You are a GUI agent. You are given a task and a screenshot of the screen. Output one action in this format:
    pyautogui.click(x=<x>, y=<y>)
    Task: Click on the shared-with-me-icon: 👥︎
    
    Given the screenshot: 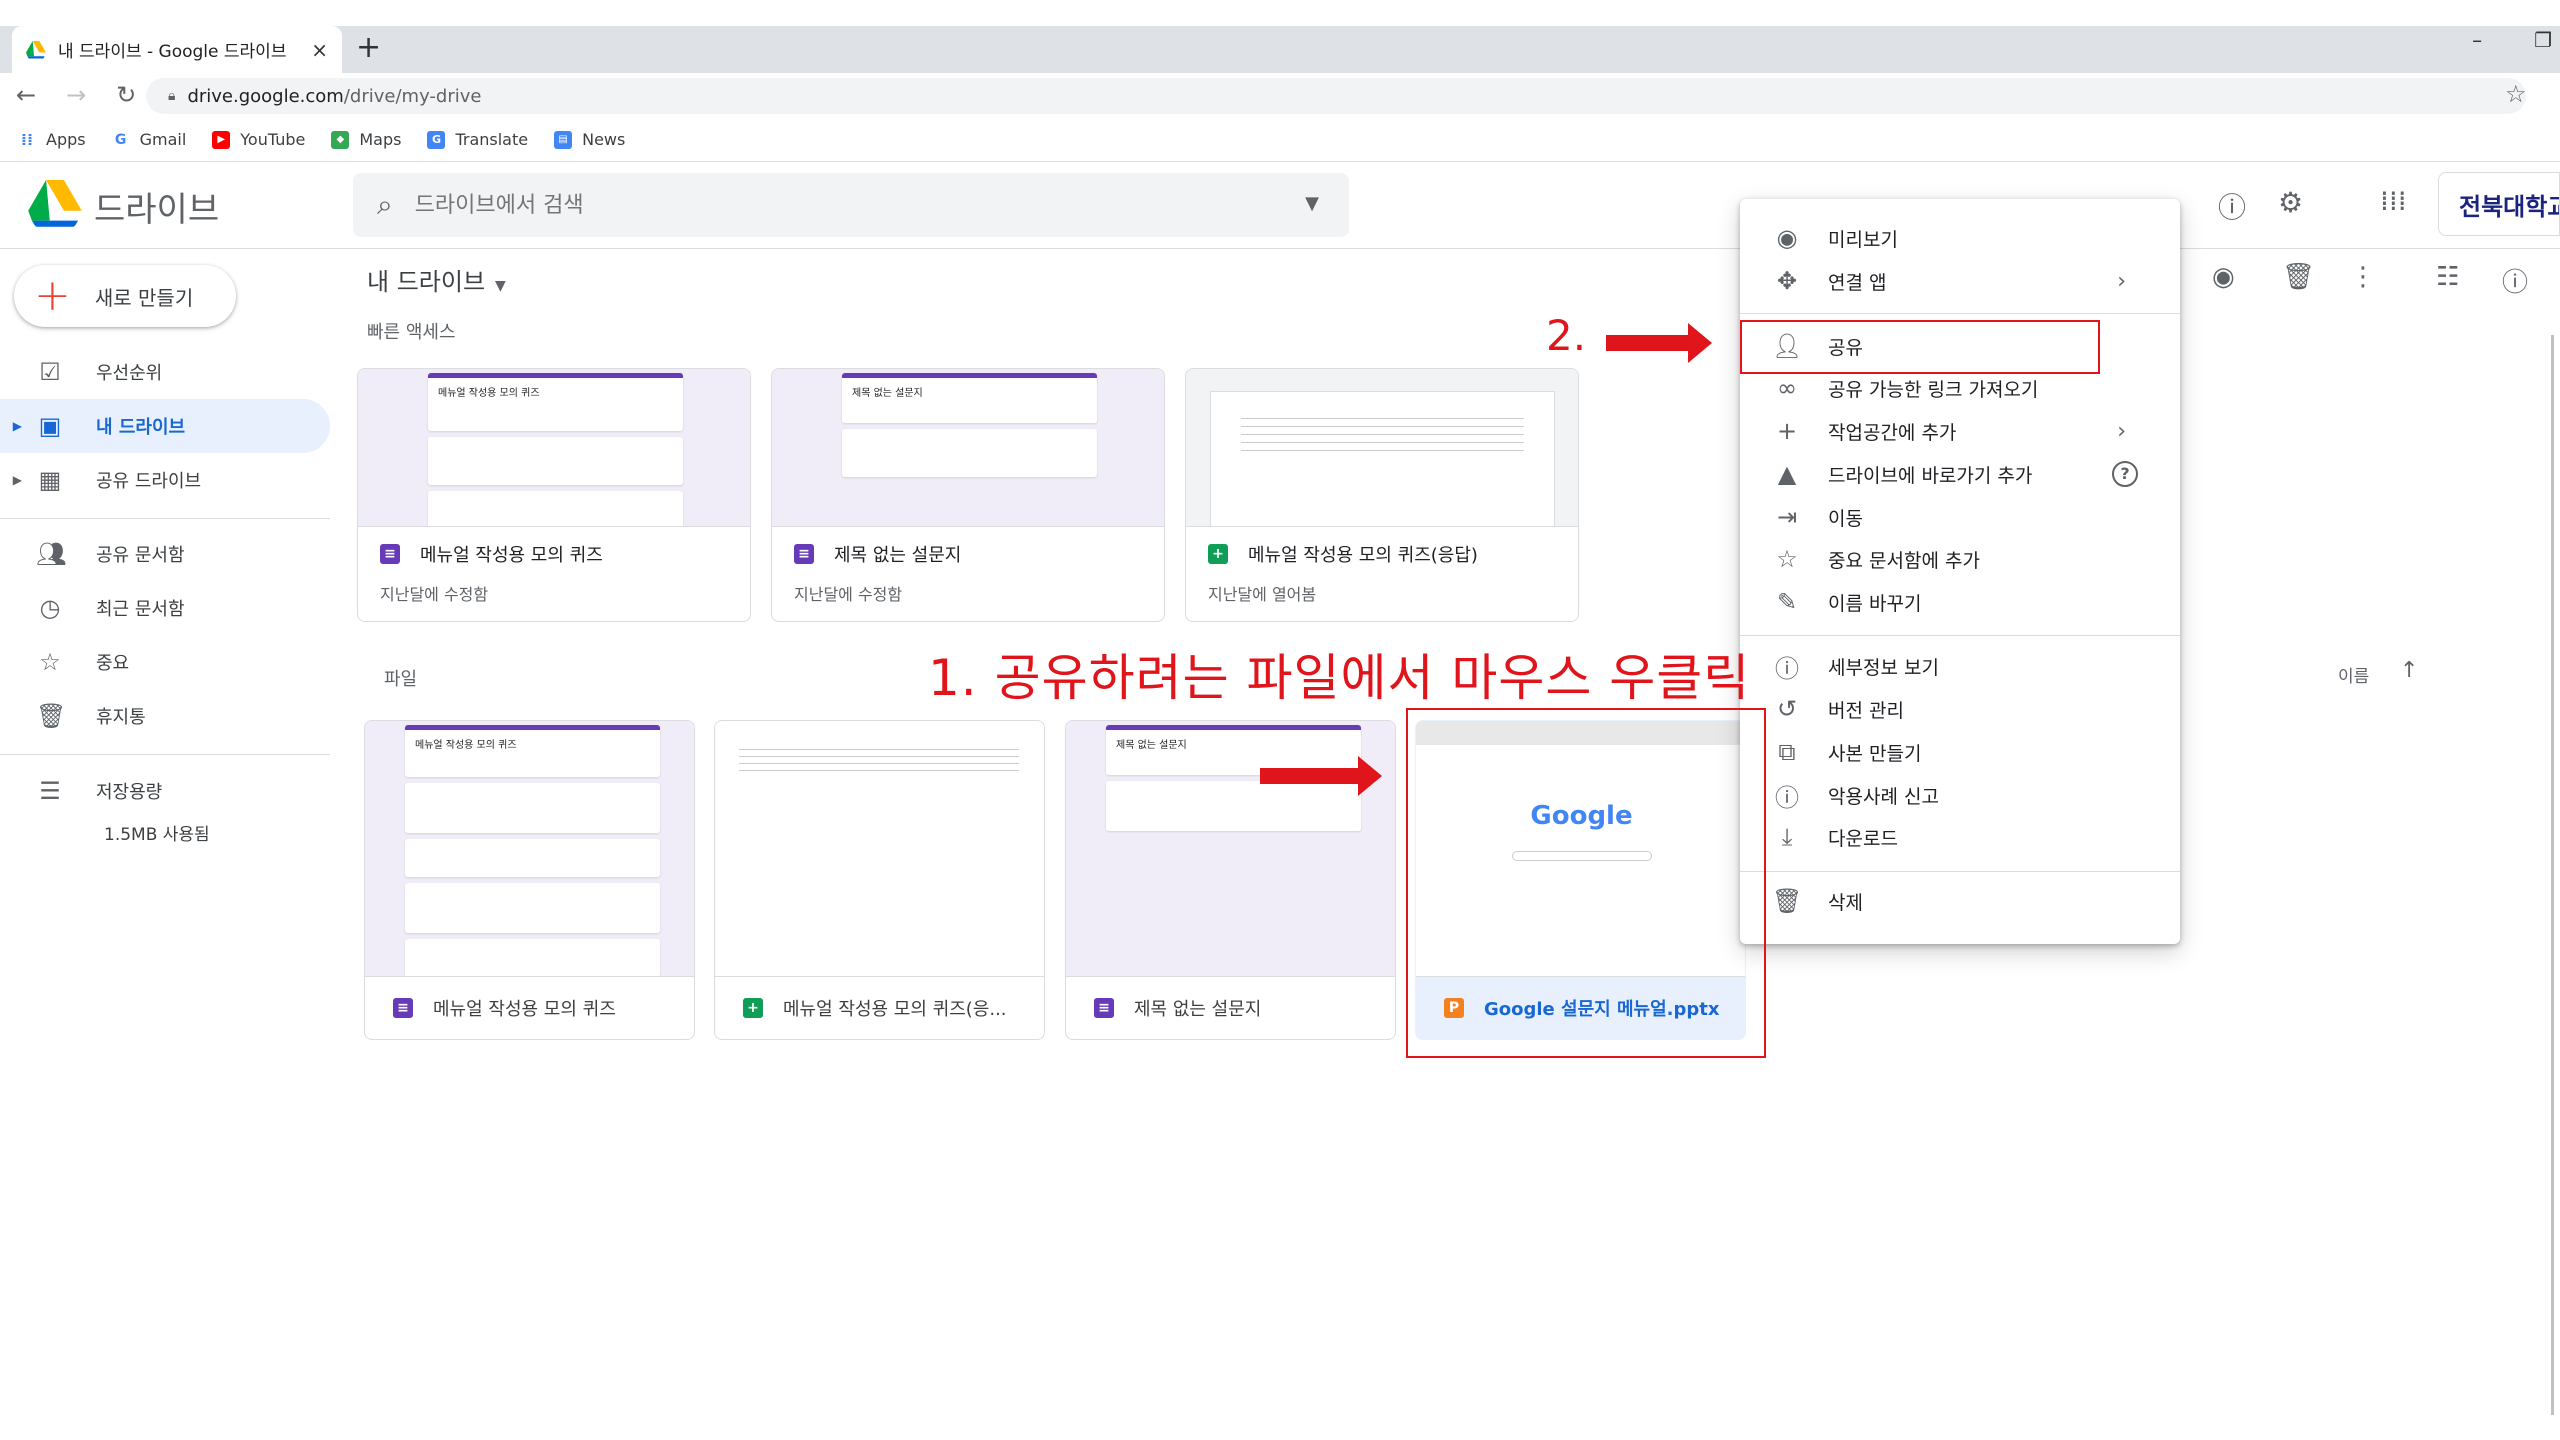 What is the action you would take?
    pyautogui.click(x=51, y=554)
    